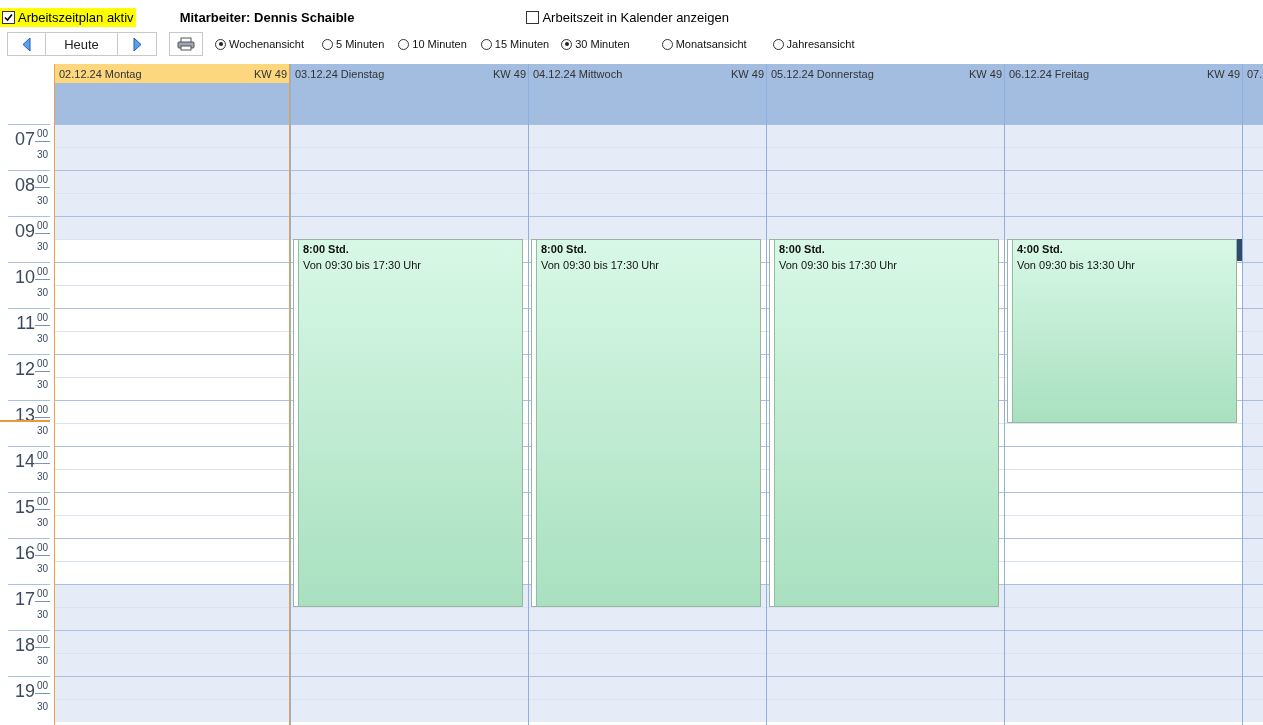 This screenshot has width=1263, height=725. Describe the element at coordinates (813, 44) in the screenshot. I see `view-radio: Jahresansicht` at that location.